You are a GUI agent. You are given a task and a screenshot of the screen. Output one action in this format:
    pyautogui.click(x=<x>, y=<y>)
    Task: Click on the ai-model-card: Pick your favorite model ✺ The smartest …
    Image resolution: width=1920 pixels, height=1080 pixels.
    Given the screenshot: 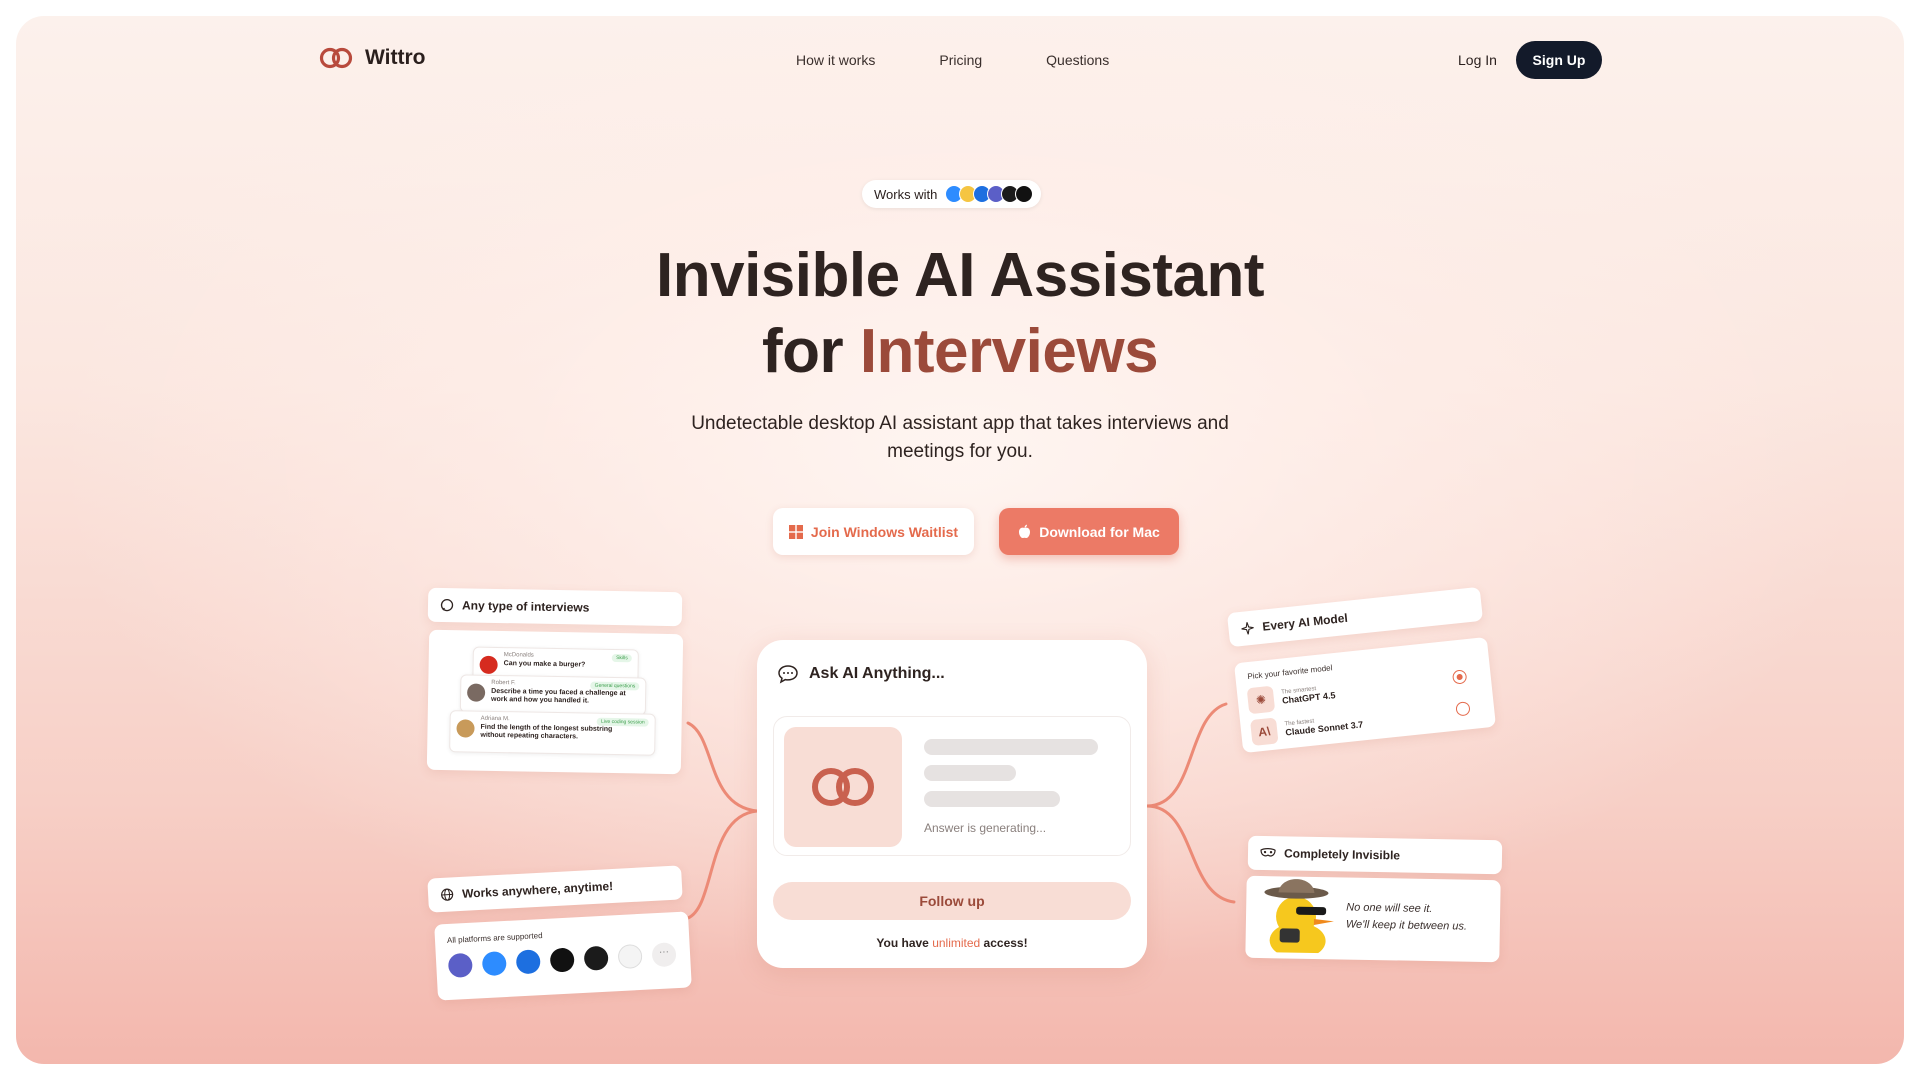 What is the action you would take?
    pyautogui.click(x=1365, y=695)
    